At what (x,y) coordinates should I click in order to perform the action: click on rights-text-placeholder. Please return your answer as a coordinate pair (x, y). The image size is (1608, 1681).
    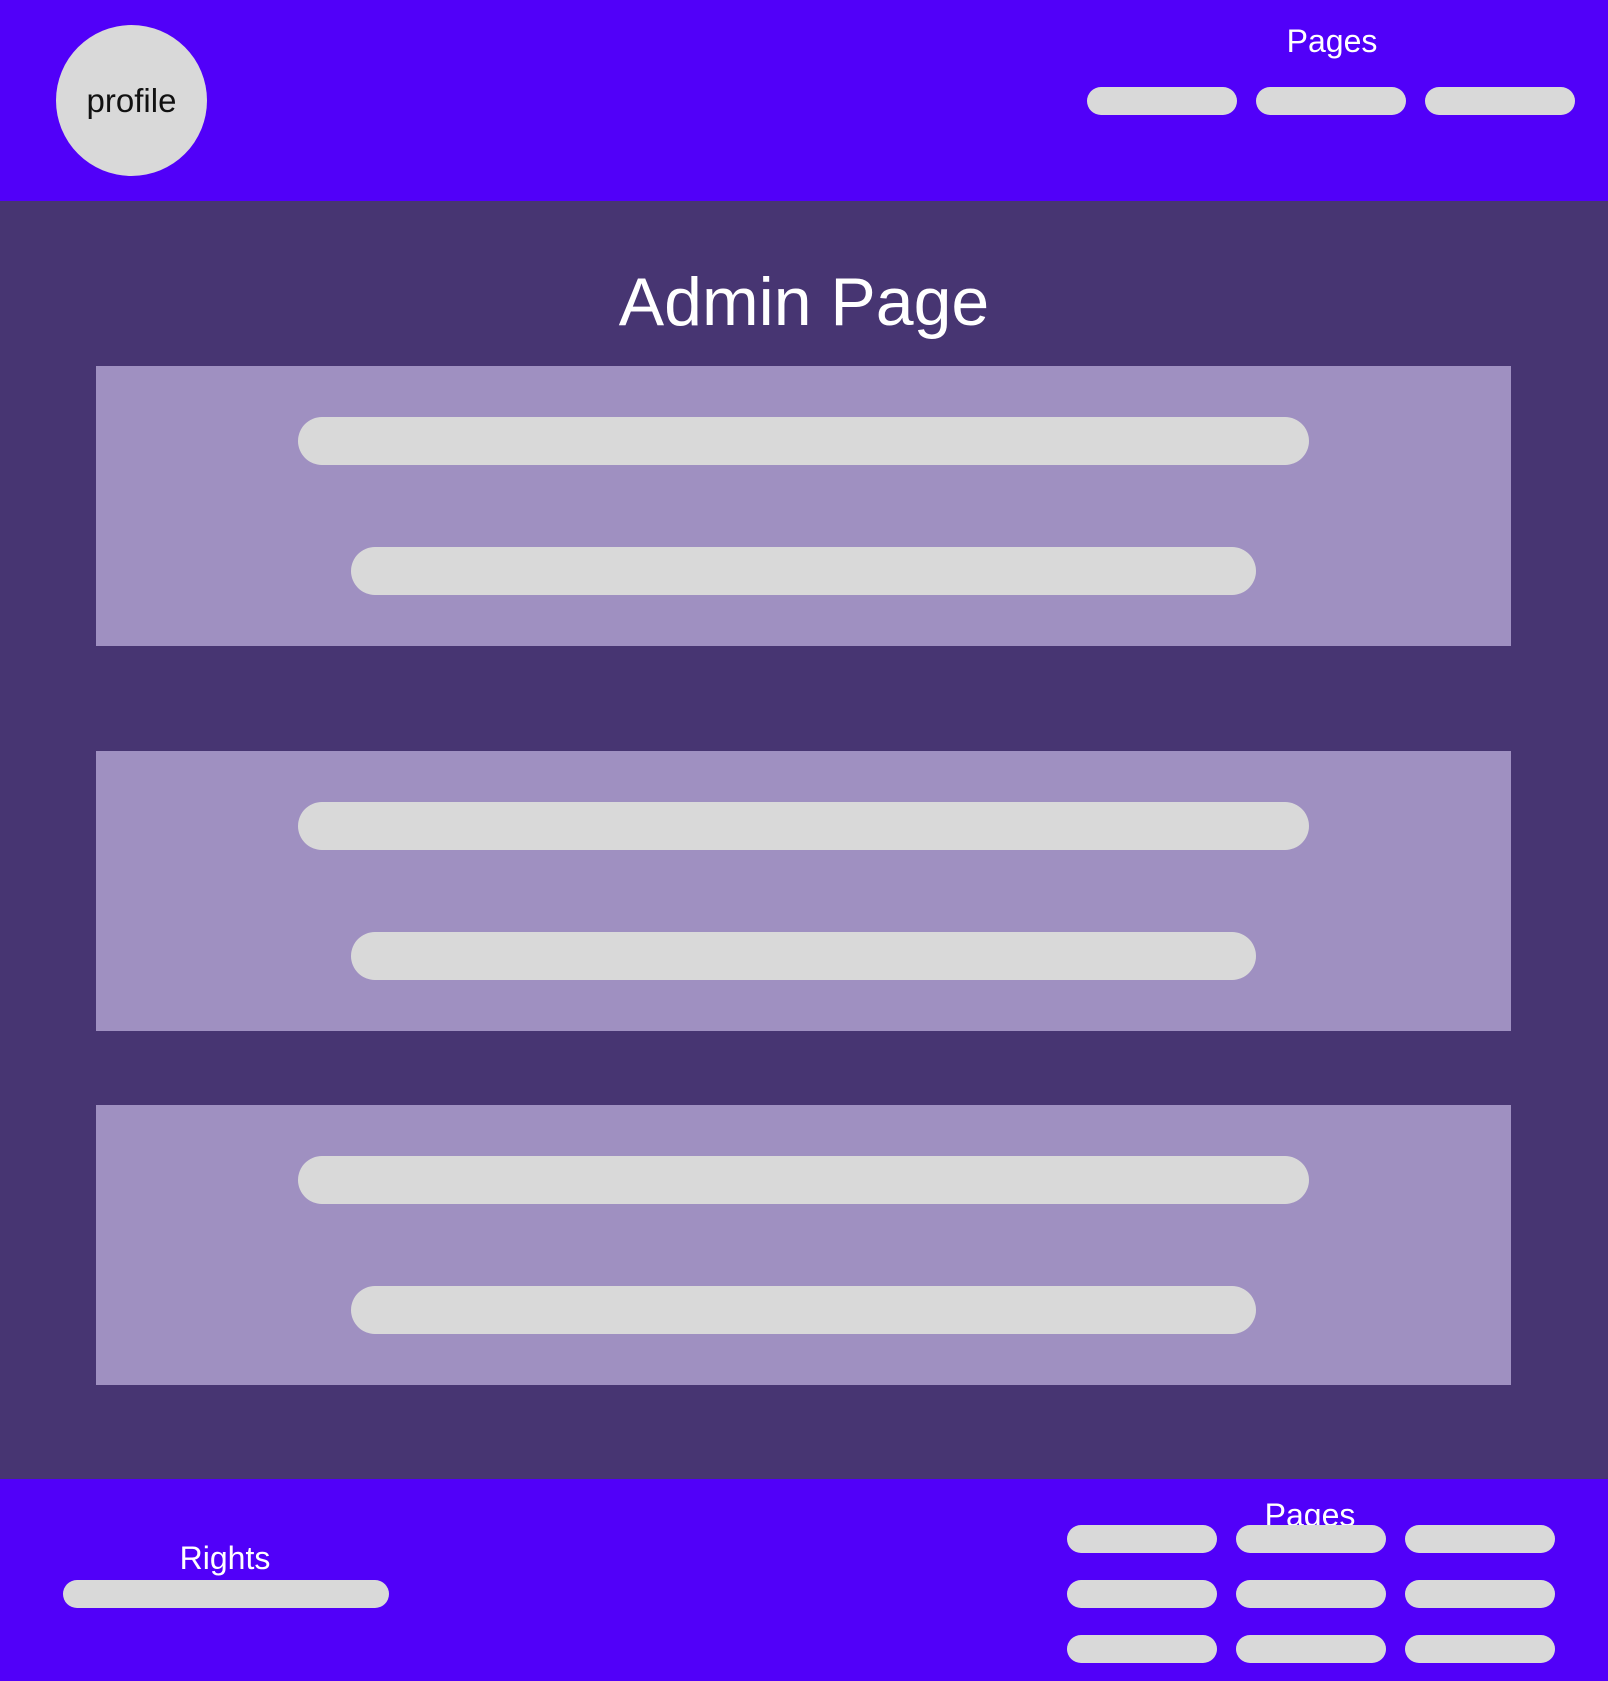
    Looking at the image, I should click on (226, 1594).